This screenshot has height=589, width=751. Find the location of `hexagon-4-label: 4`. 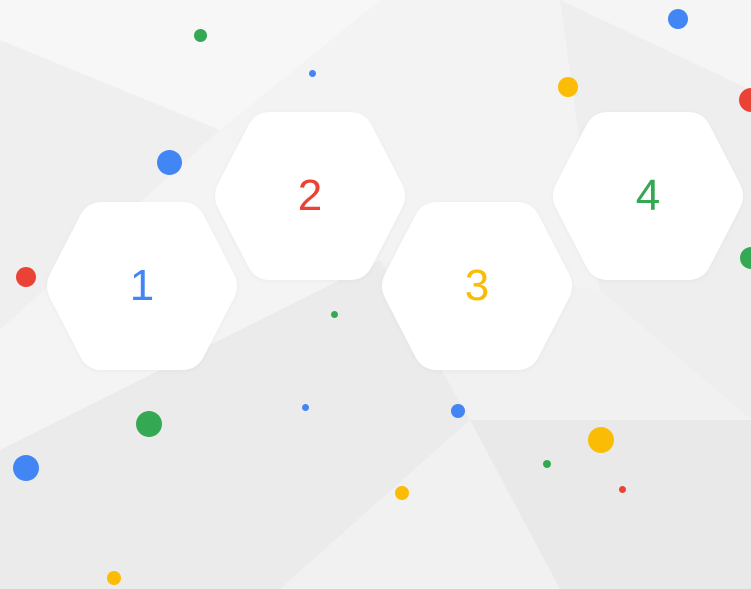

hexagon-4-label: 4 is located at coordinates (648, 195).